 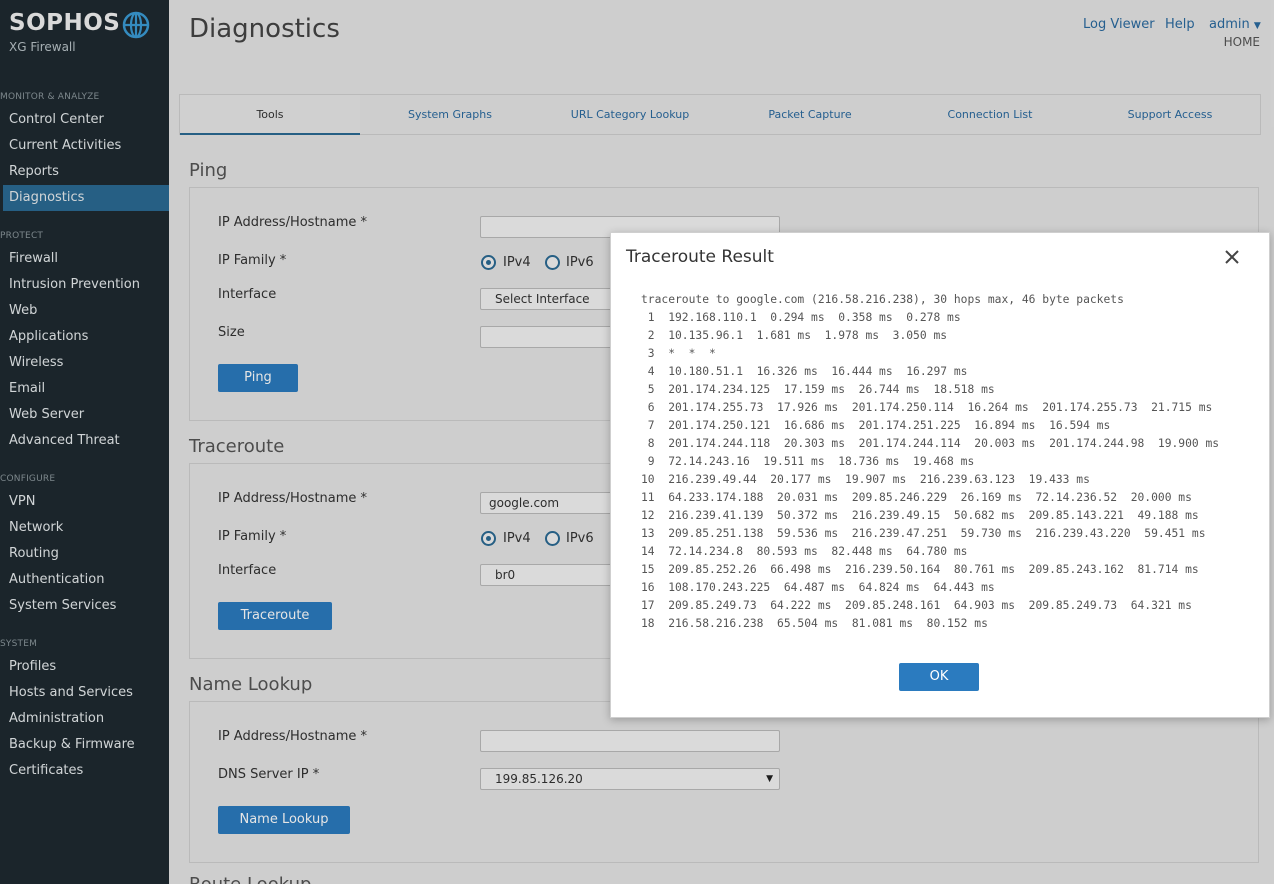 What do you see at coordinates (939, 677) in the screenshot?
I see `ok-button: OK` at bounding box center [939, 677].